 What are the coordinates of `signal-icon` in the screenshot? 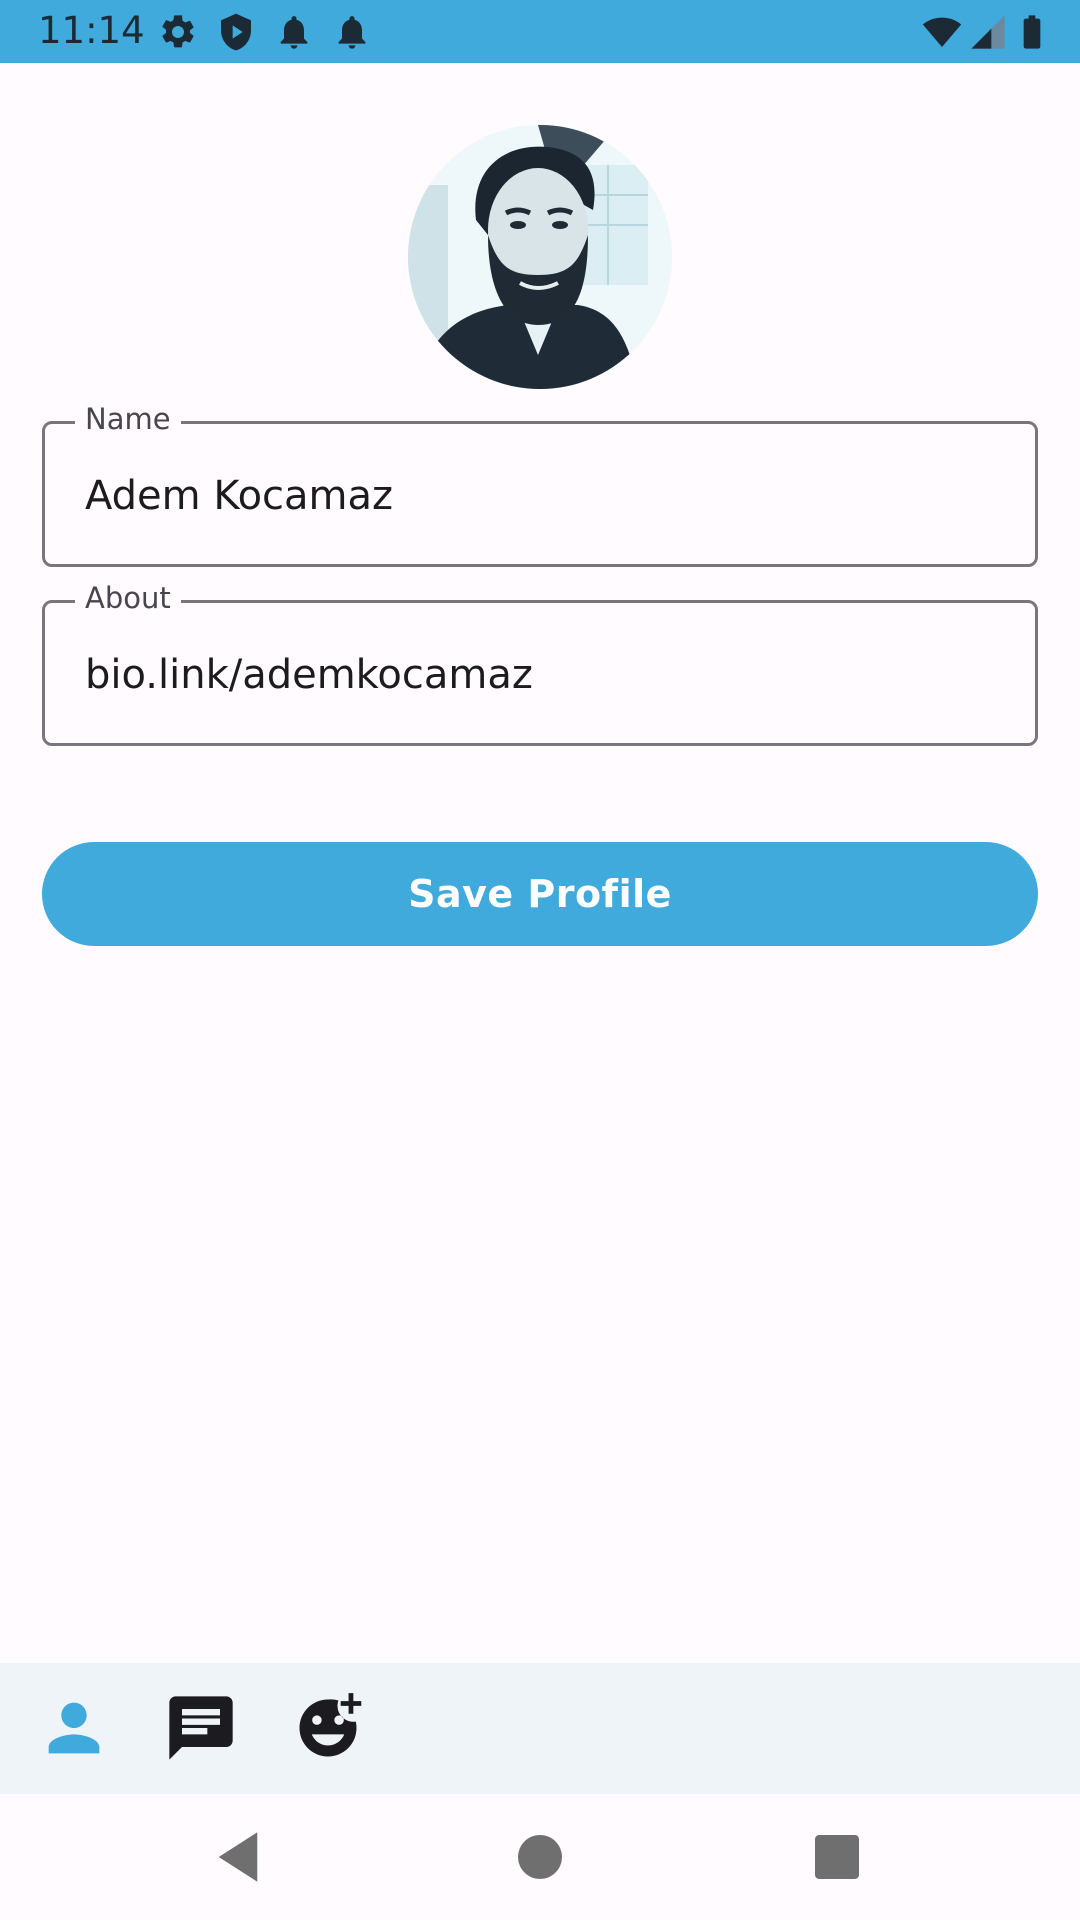 It's located at (988, 32).